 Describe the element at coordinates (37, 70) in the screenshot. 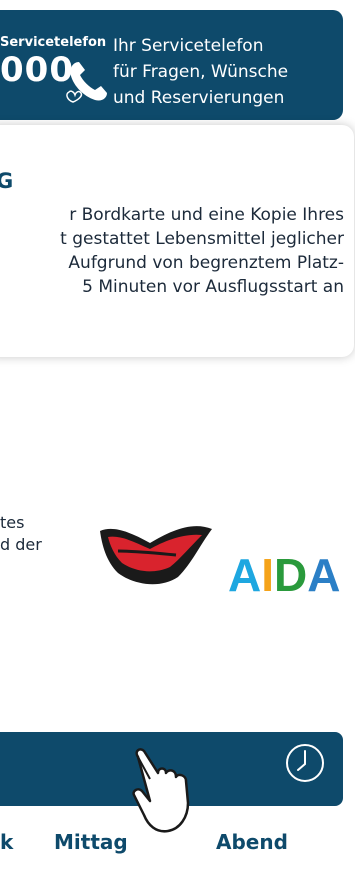

I see `service-number: 000` at that location.